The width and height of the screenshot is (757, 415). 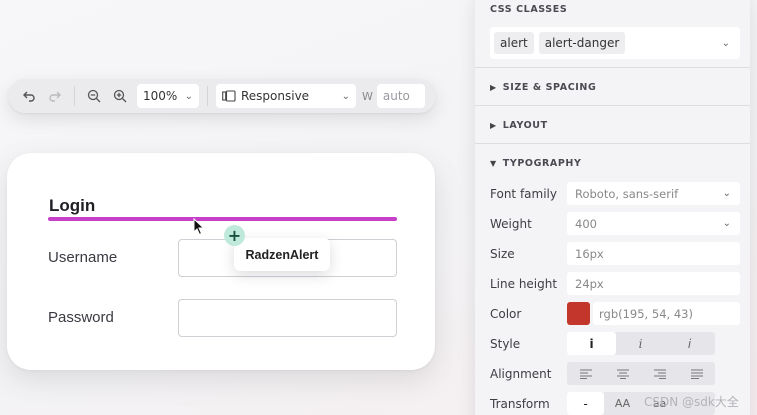 I want to click on css-classes-header: CSS CLASSES, so click(x=528, y=9).